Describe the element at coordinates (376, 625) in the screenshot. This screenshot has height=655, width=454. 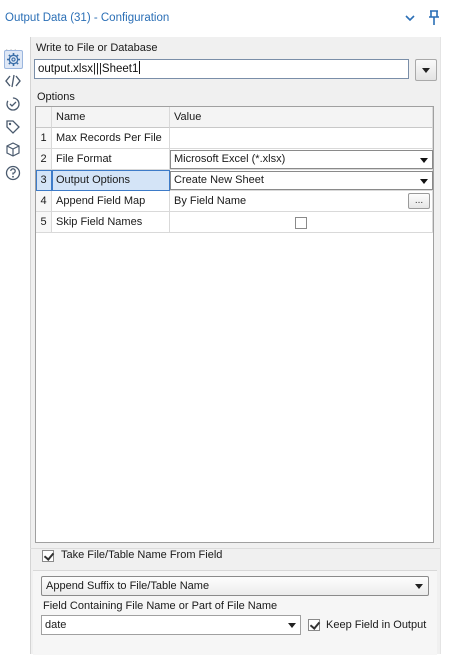
I see `keep-field-label: Keep Field in Output` at that location.